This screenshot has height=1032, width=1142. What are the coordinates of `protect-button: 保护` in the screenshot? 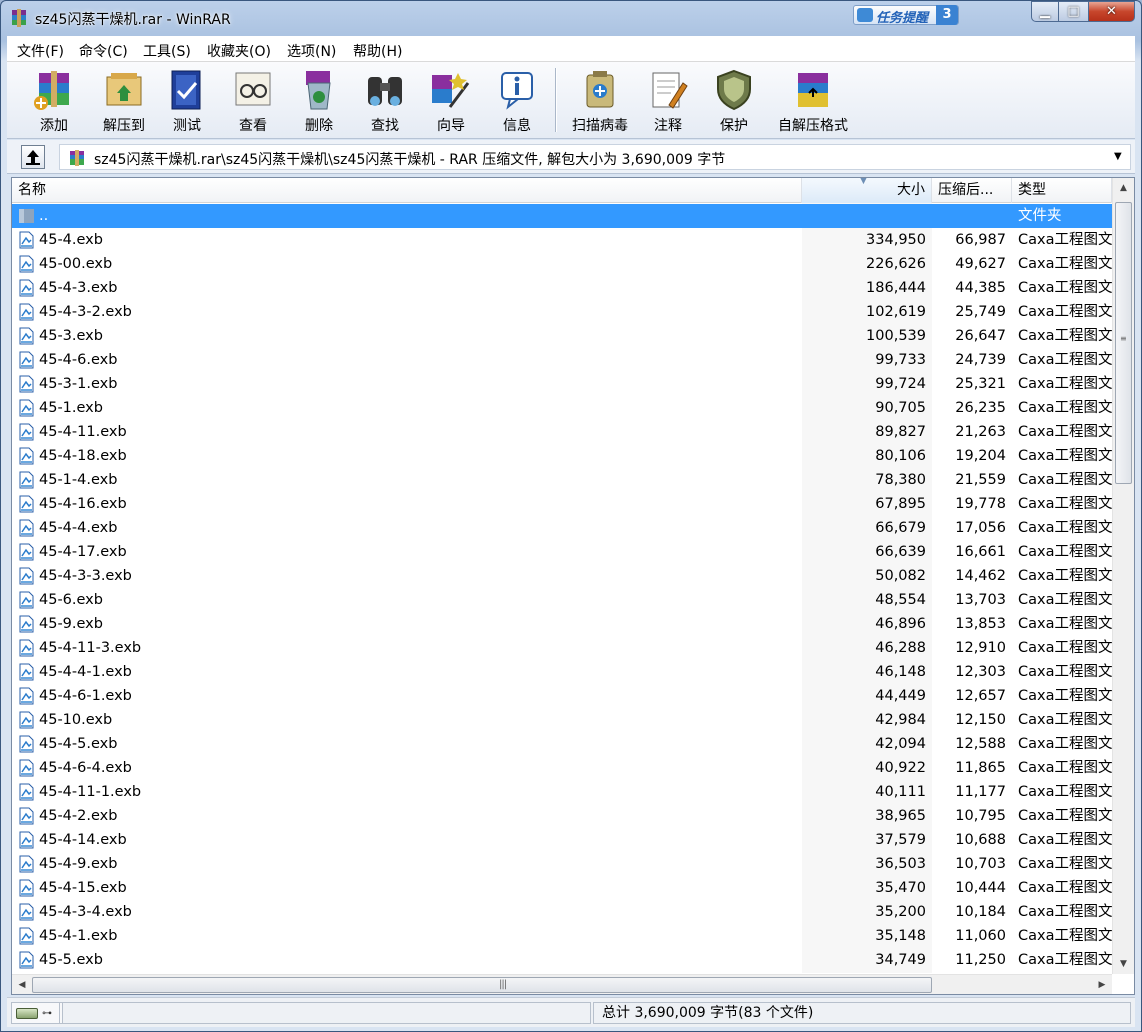 It's located at (734, 100).